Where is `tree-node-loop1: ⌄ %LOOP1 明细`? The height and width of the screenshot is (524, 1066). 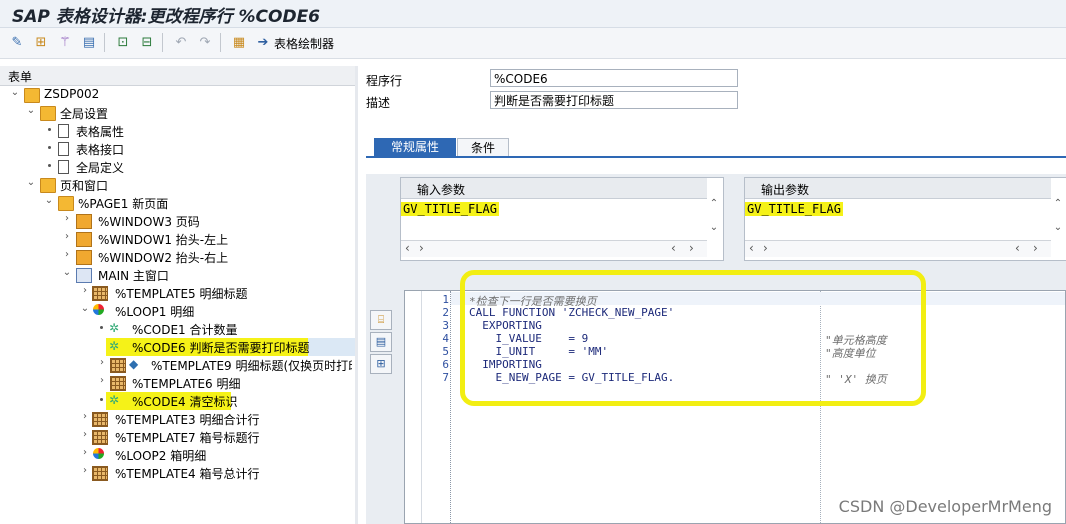
tree-node-loop1: ⌄ %LOOP1 明细 is located at coordinates (177, 311).